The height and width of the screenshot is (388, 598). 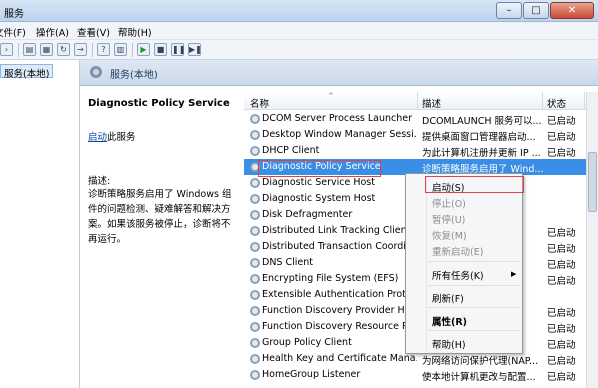 I want to click on service-name: DCOM Server Process Launcher, so click(x=337, y=118).